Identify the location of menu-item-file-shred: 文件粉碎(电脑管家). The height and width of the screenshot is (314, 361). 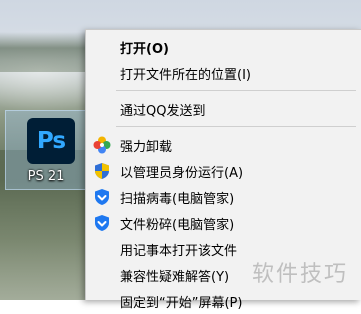
(223, 223).